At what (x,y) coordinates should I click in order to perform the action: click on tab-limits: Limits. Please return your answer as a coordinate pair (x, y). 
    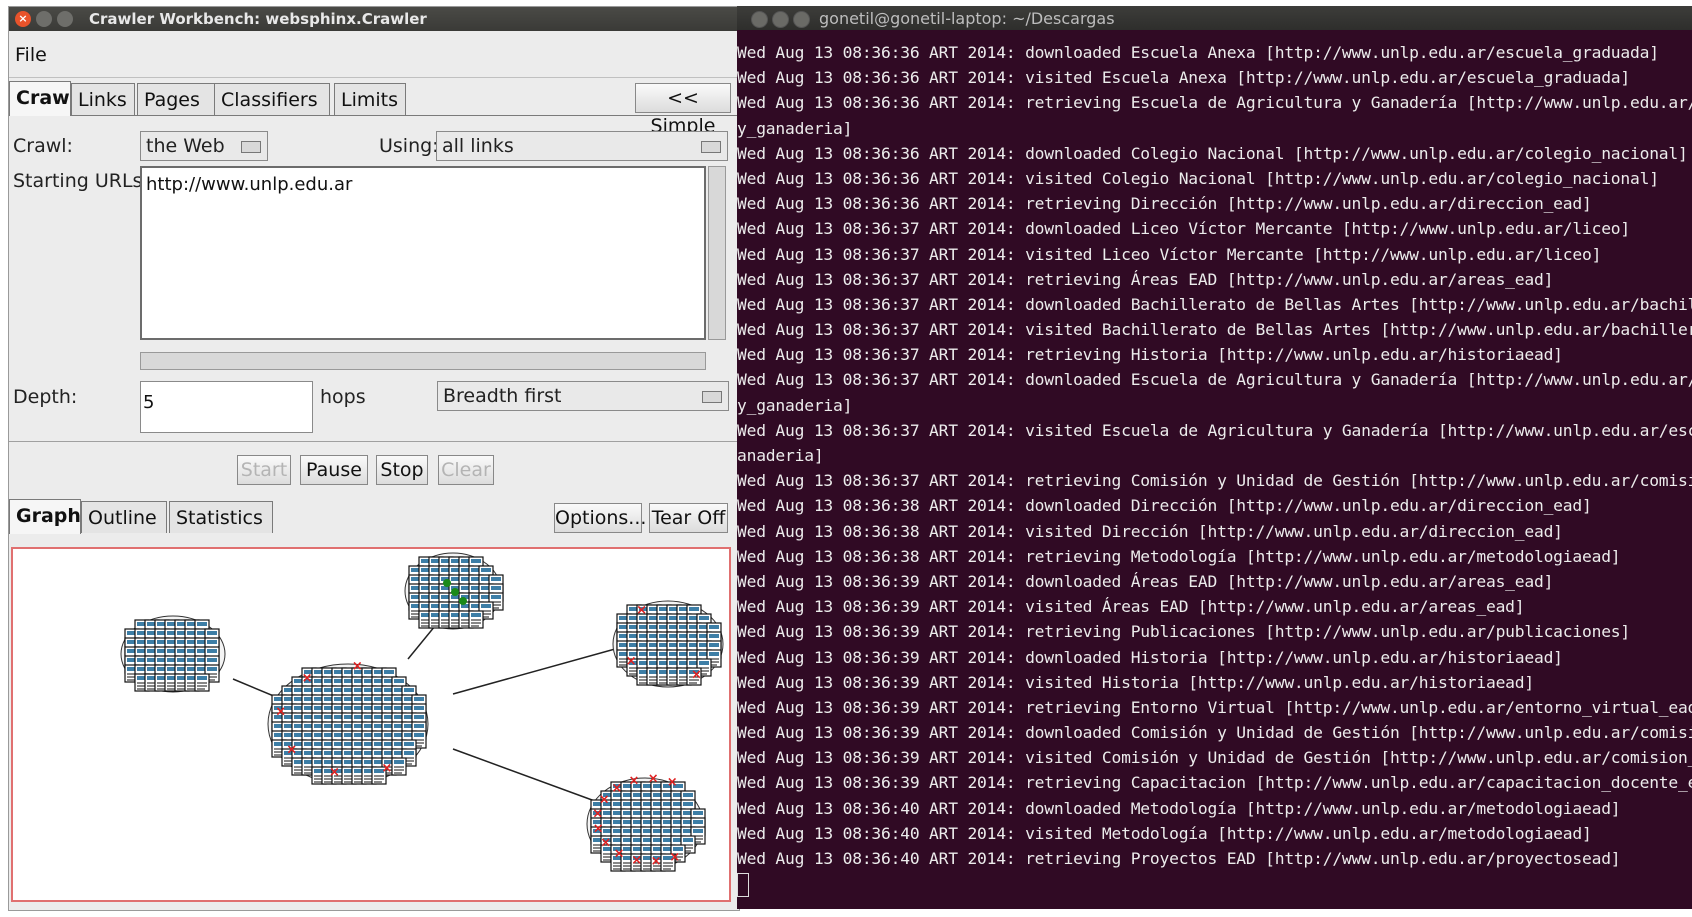
    Looking at the image, I should click on (370, 99).